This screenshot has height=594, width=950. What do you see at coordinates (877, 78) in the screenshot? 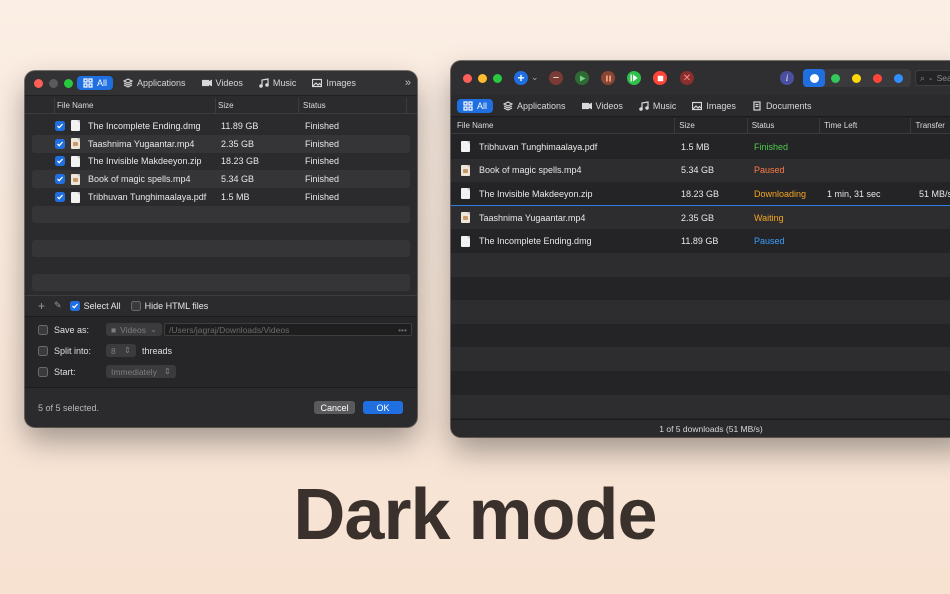
I see `filter-red` at bounding box center [877, 78].